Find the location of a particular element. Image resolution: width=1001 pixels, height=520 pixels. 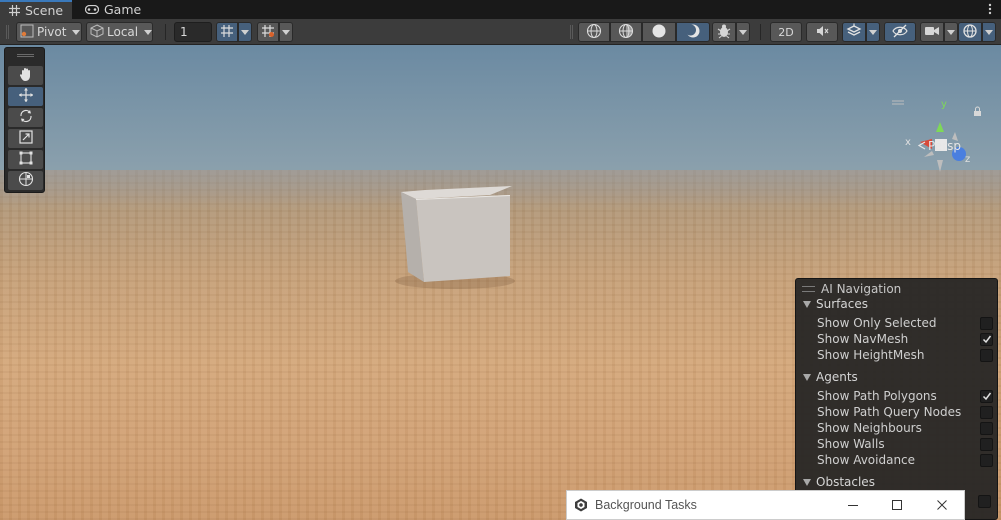

option-show-avoidance: Show Avoidance is located at coordinates (905, 460).